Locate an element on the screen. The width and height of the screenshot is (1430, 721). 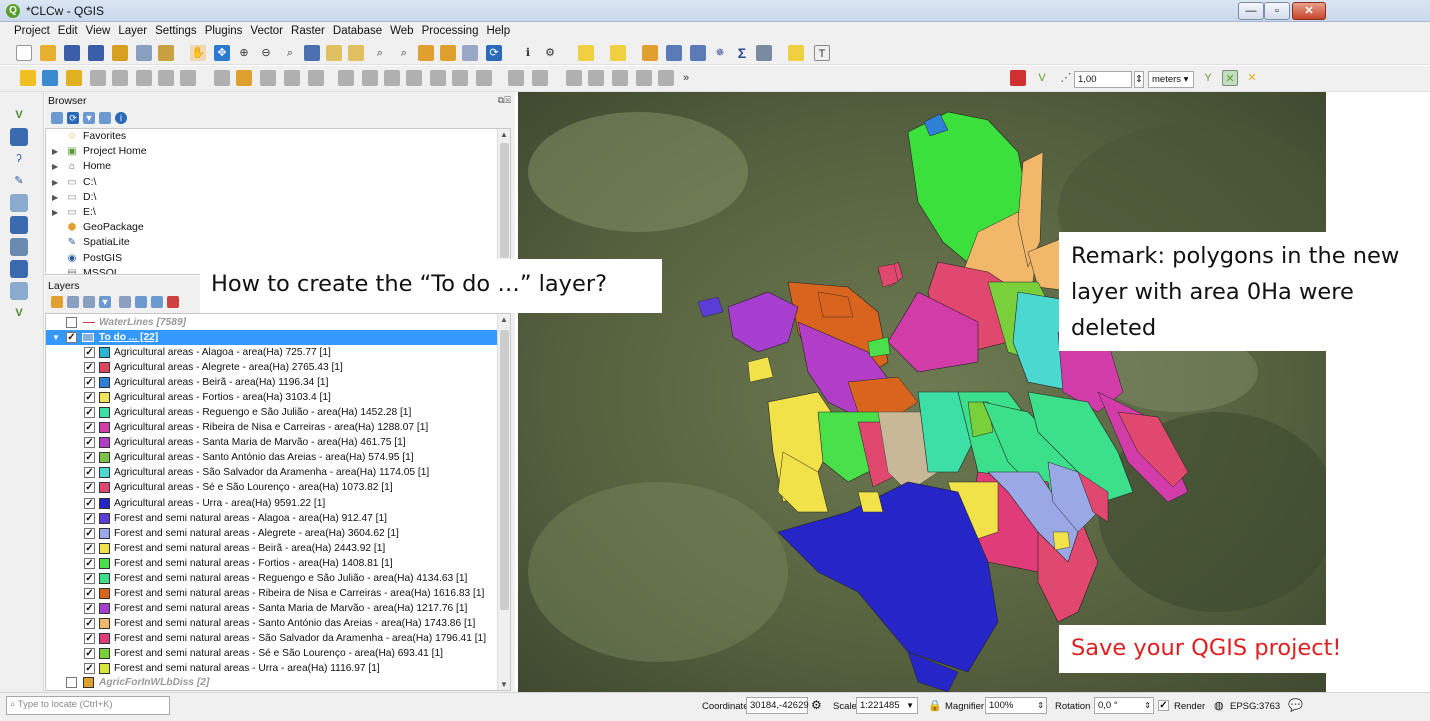
delete-selected-icon is located at coordinates (370, 78).